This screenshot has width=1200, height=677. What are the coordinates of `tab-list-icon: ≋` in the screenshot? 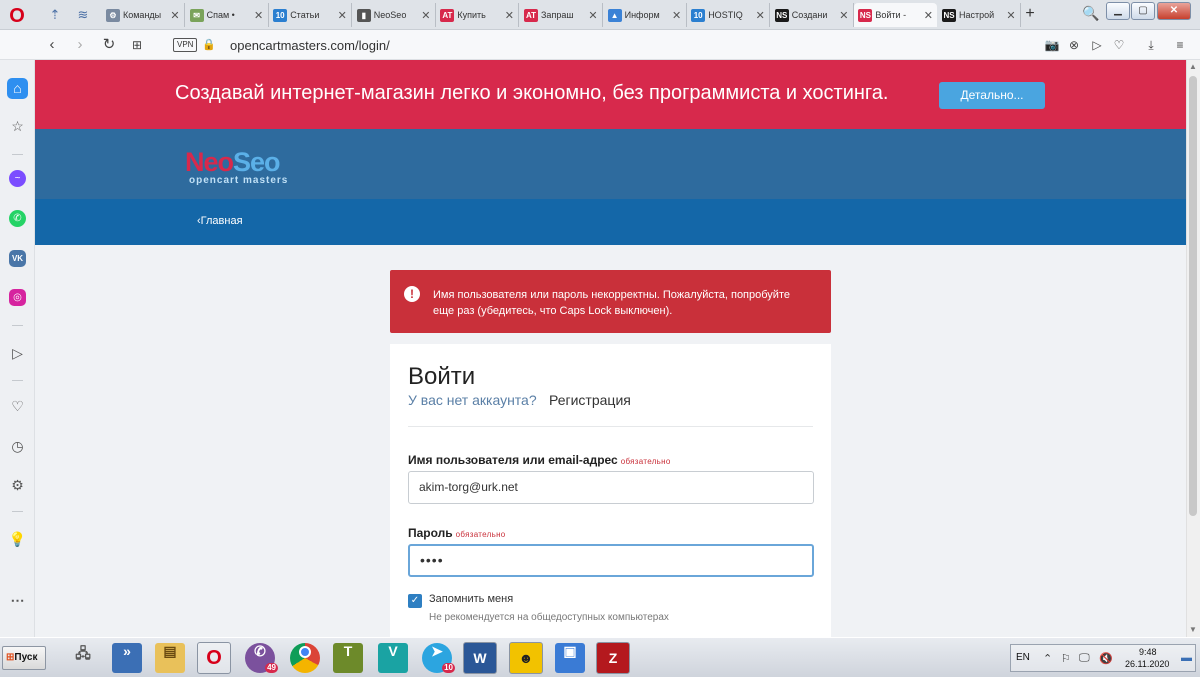 It's located at (83, 15).